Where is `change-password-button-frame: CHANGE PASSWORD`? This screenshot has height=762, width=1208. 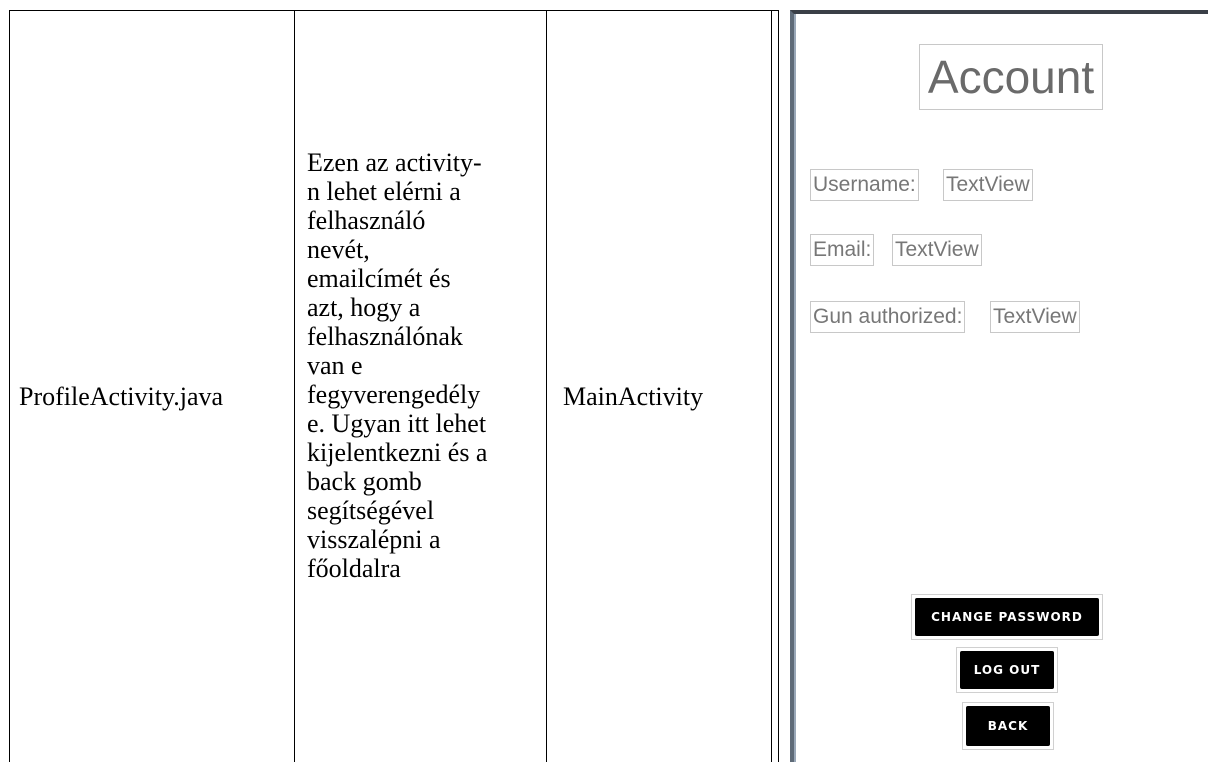 change-password-button-frame: CHANGE PASSWORD is located at coordinates (1007, 617).